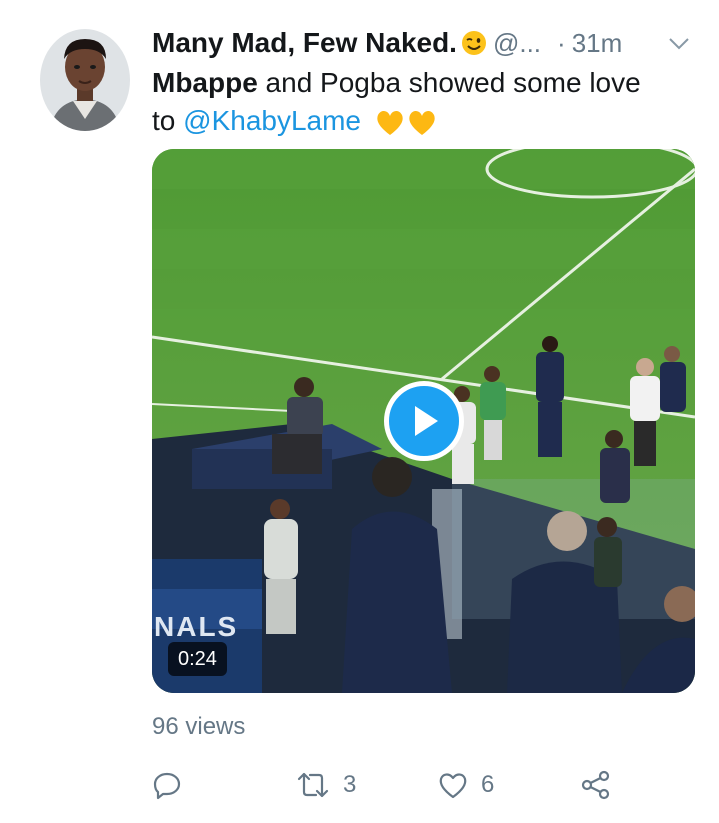 The width and height of the screenshot is (719, 823). What do you see at coordinates (168, 120) in the screenshot?
I see `tweet-text-to: to` at bounding box center [168, 120].